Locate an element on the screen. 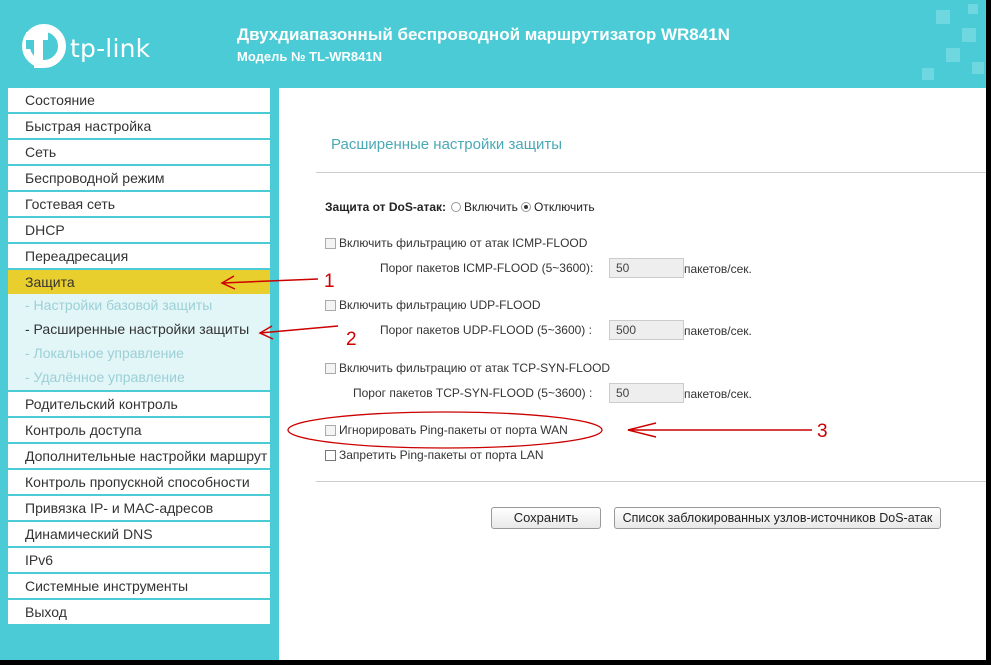  header-decoration-icon is located at coordinates (953, 42).